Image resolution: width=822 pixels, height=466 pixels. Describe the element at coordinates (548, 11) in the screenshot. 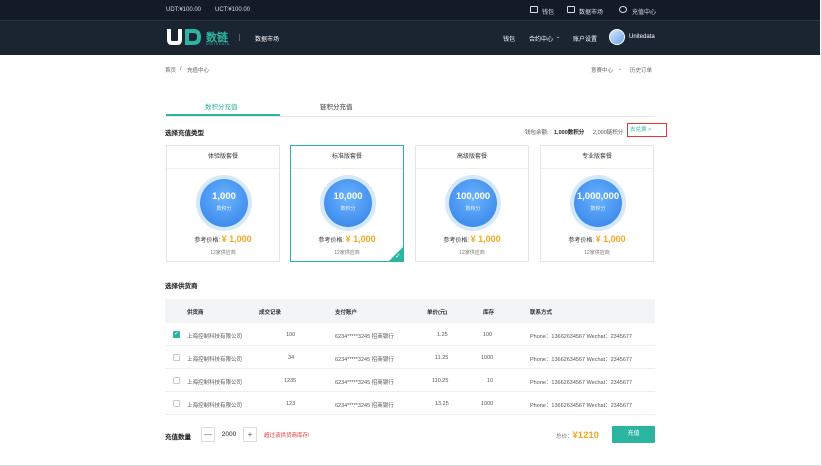

I see `top-link-wallet: 钱包` at that location.